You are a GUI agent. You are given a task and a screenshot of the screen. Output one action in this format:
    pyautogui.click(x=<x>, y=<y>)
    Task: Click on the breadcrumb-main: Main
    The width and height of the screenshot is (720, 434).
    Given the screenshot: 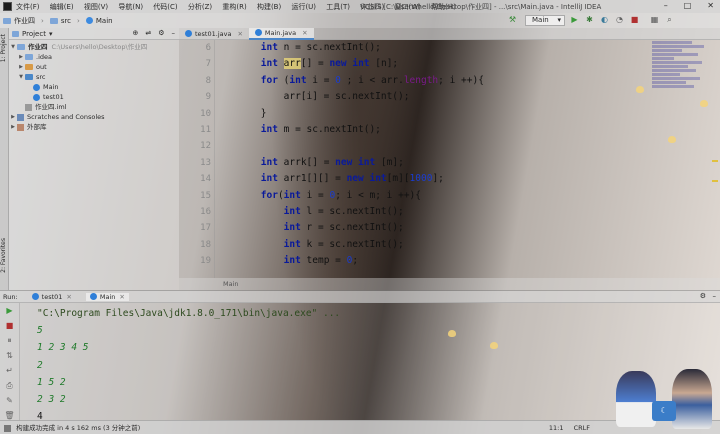 What is the action you would take?
    pyautogui.click(x=99, y=21)
    